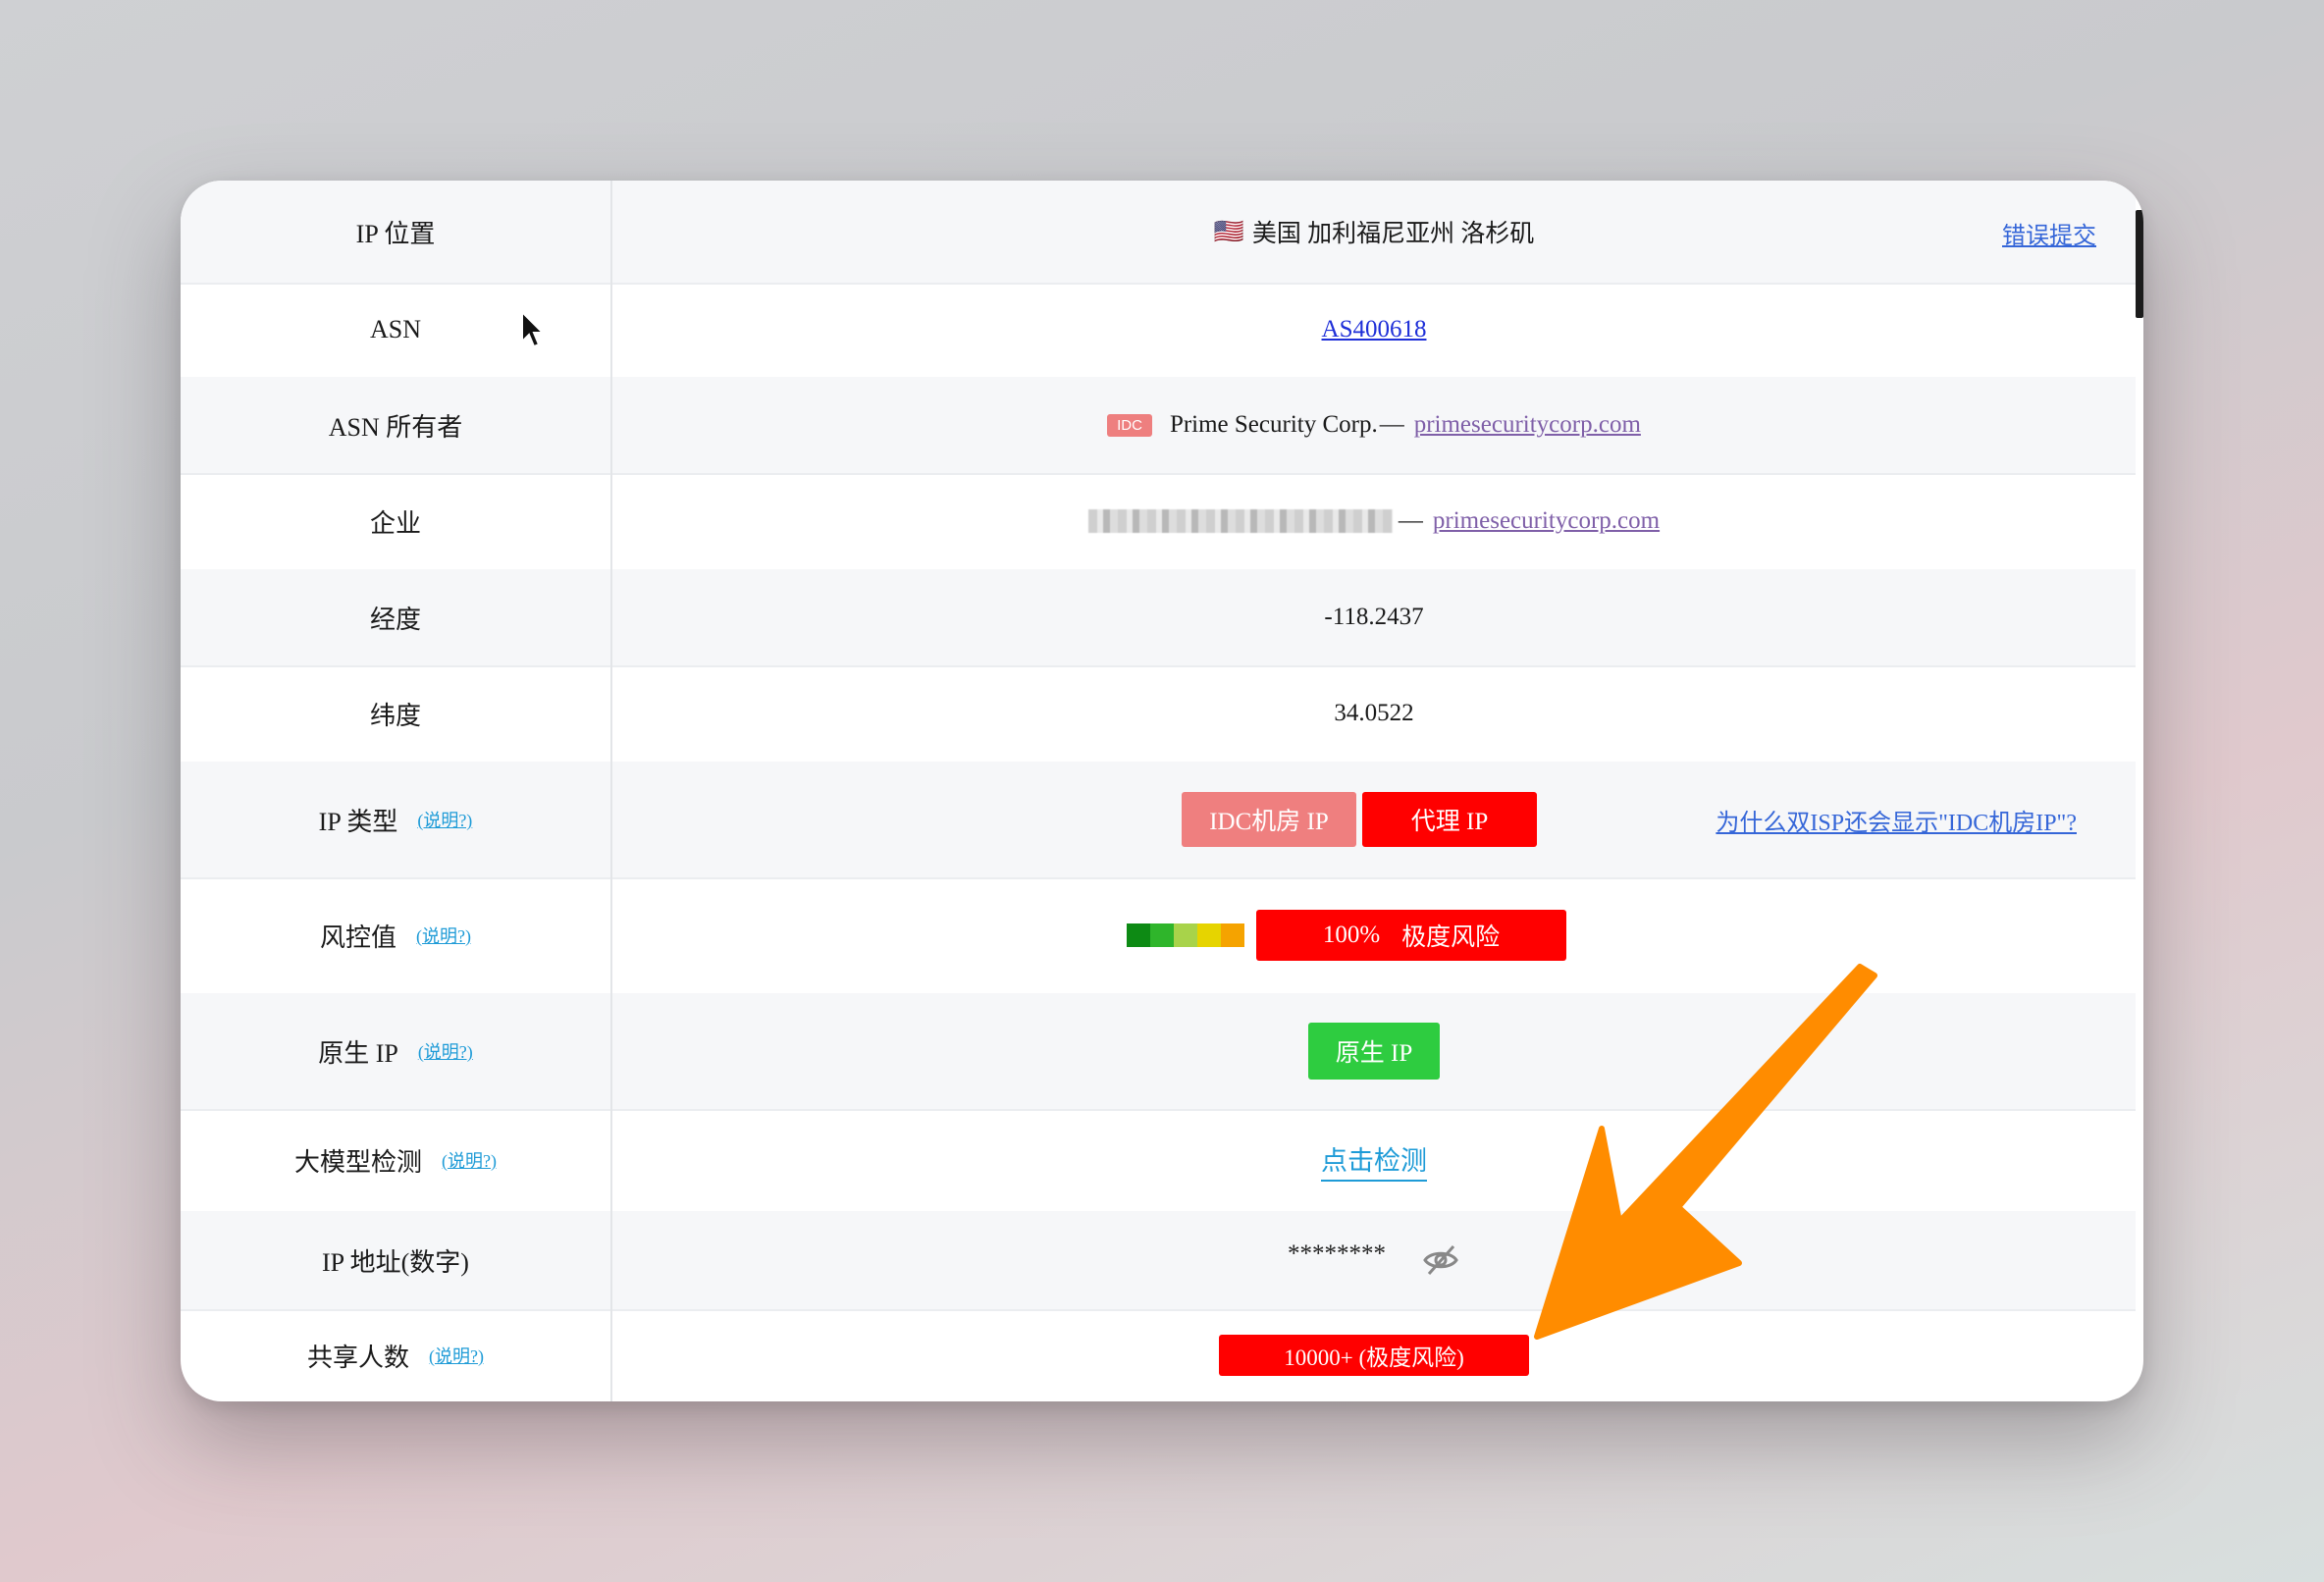 This screenshot has height=1582, width=2324. I want to click on label-native-ip: 原生 IP (说明?), so click(396, 1051).